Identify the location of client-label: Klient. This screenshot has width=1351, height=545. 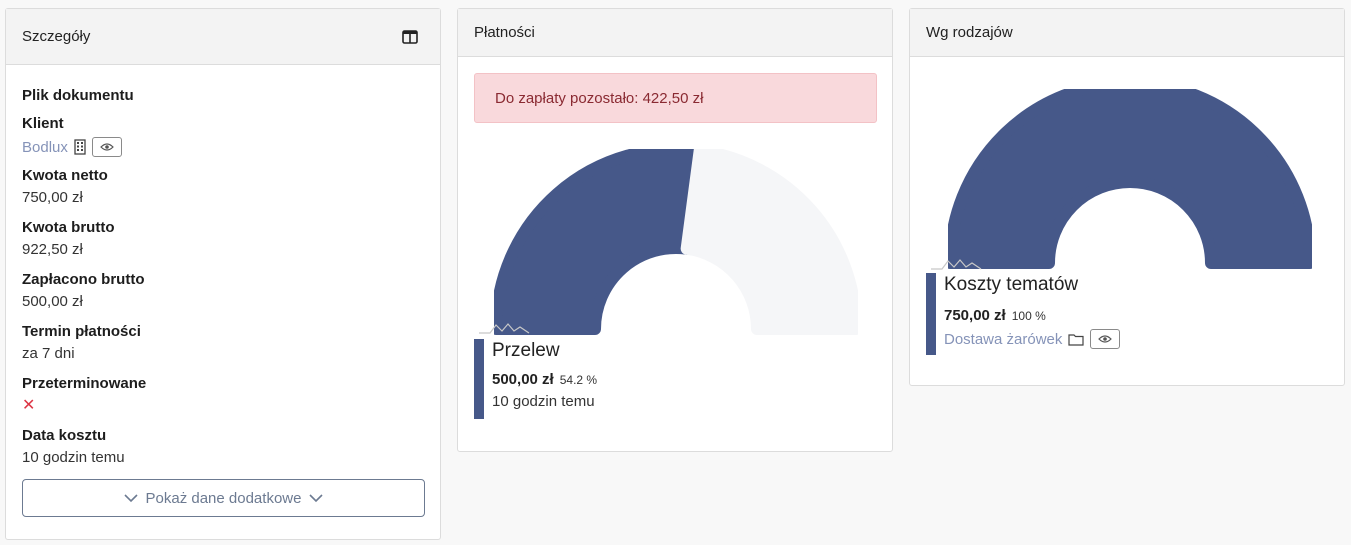
(43, 123).